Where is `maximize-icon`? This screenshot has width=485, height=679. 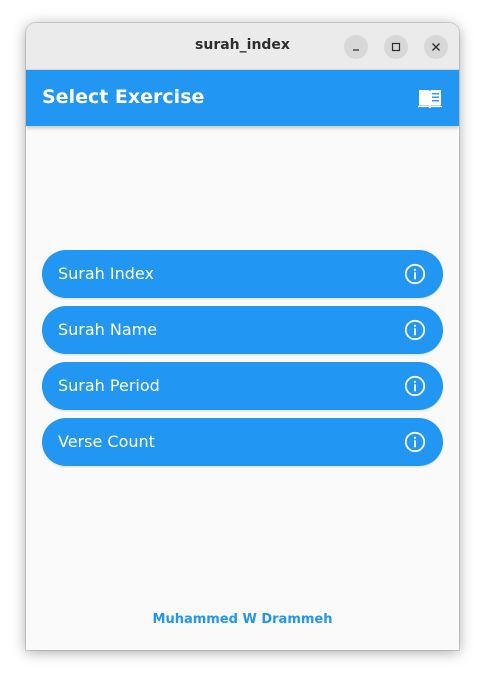 maximize-icon is located at coordinates (396, 47).